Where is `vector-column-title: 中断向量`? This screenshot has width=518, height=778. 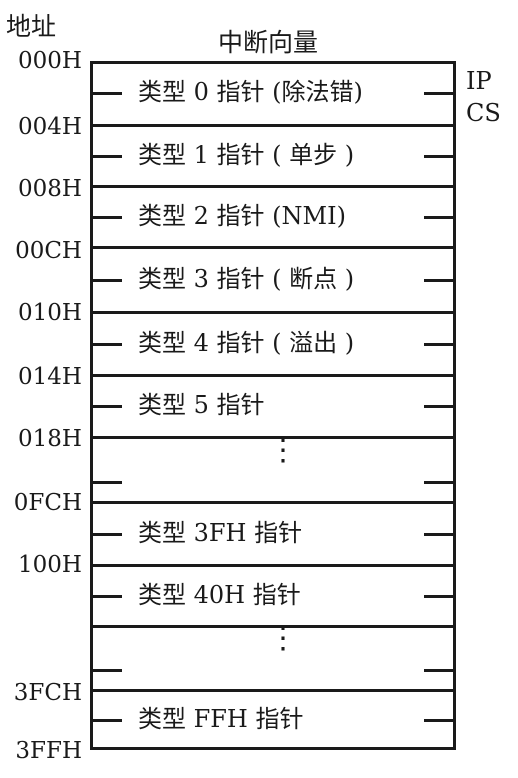
vector-column-title: 中断向量 is located at coordinates (268, 42).